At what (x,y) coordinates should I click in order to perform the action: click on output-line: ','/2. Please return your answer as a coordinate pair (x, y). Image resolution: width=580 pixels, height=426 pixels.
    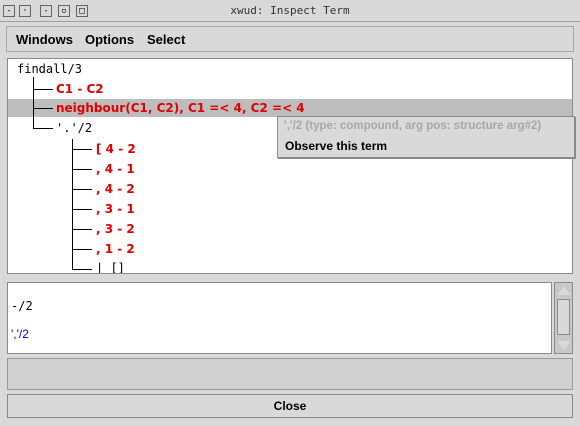
    Looking at the image, I should click on (20, 334).